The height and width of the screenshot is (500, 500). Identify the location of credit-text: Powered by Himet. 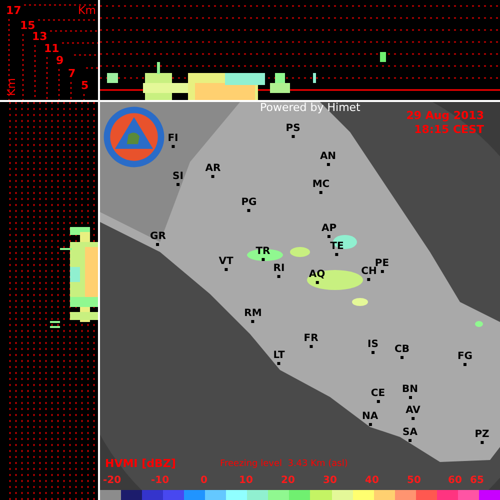
(310, 107).